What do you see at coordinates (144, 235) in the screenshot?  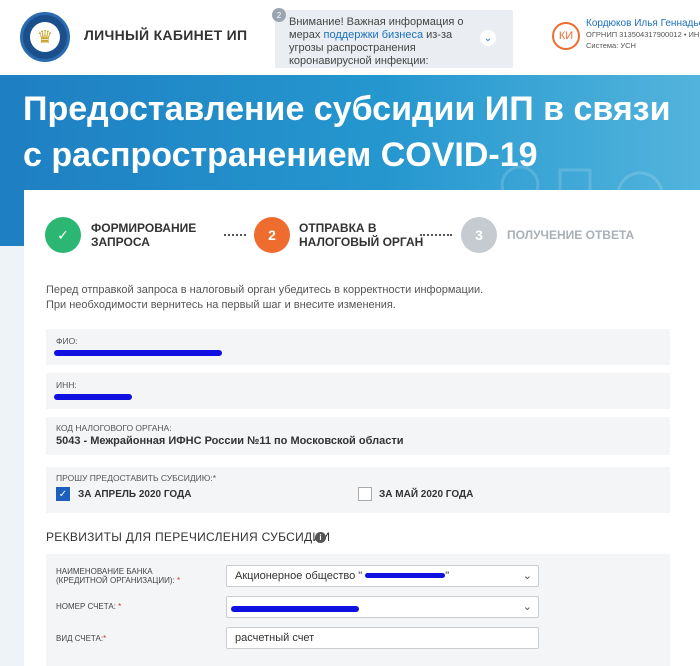 I see `step-1-label: Формирование запроса` at bounding box center [144, 235].